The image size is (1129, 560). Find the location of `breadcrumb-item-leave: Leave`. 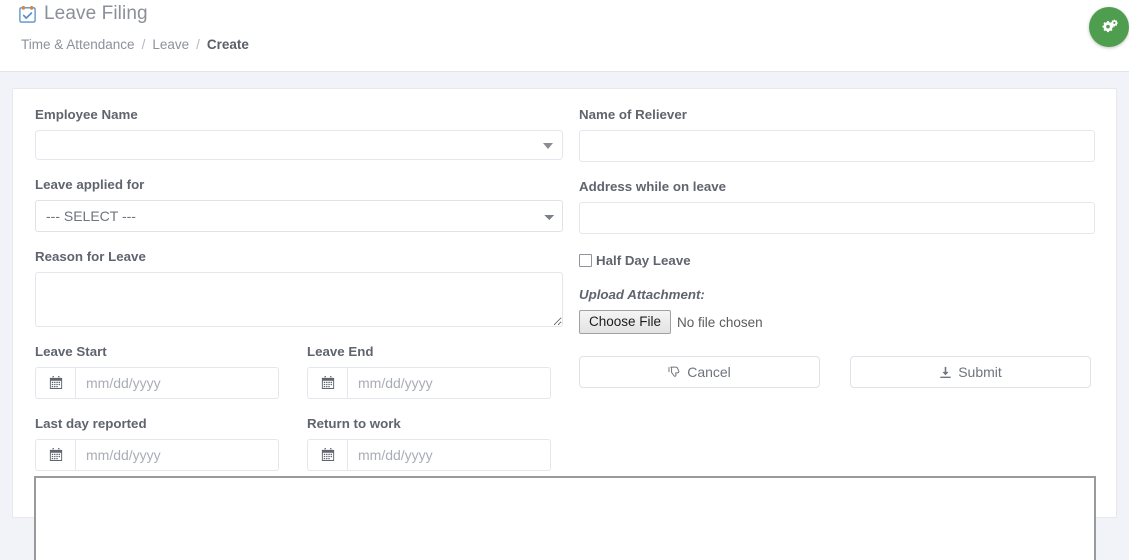

breadcrumb-item-leave: Leave is located at coordinates (170, 44).